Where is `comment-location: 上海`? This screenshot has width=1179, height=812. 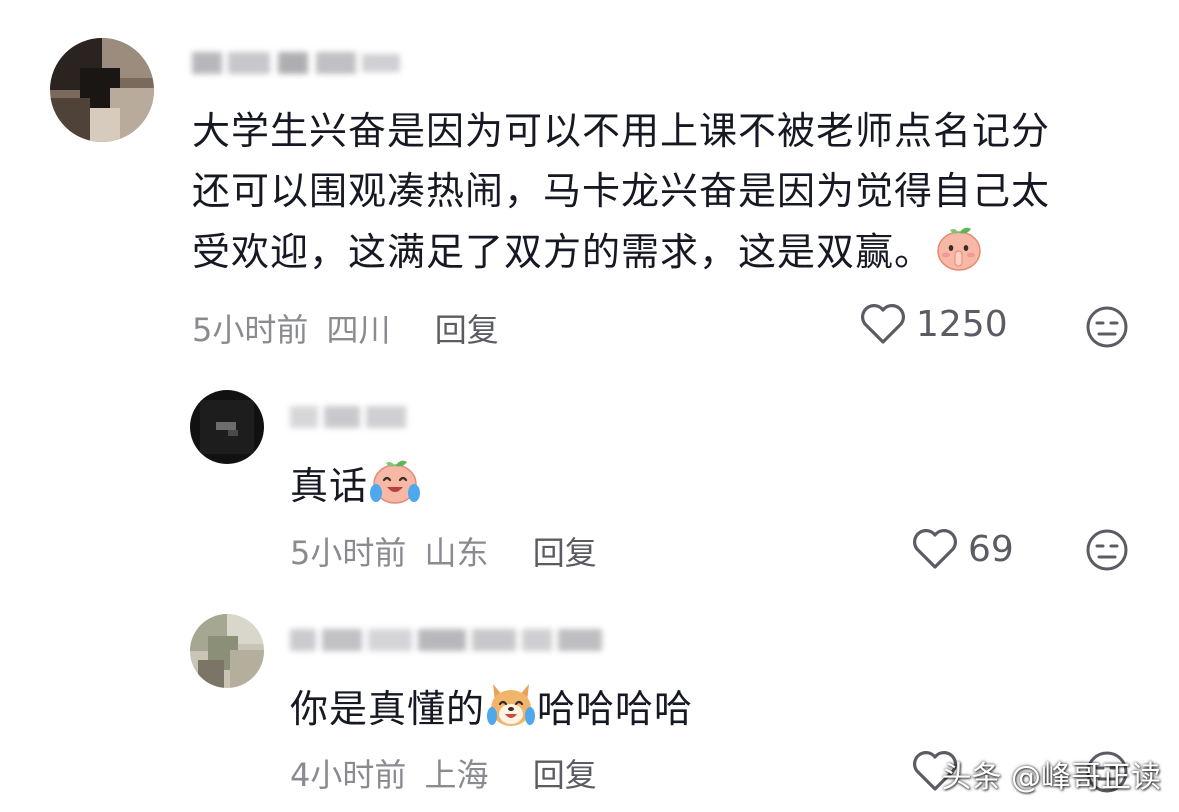 comment-location: 上海 is located at coordinates (456, 775).